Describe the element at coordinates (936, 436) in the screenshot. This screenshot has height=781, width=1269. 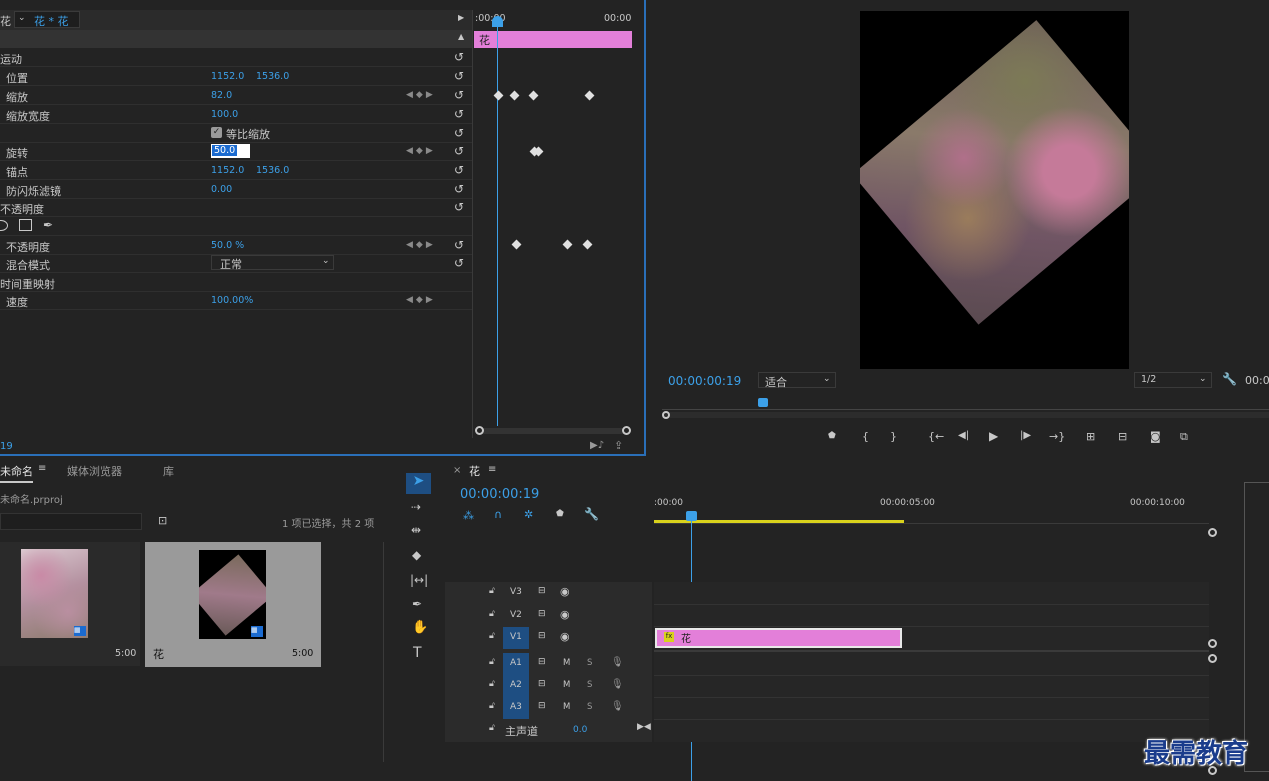
I see `go-to-in-icon: {←` at that location.